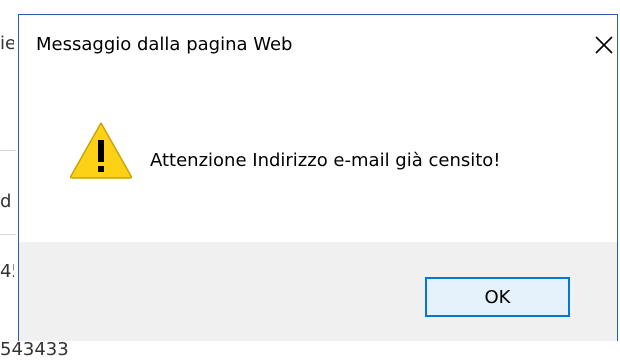  Describe the element at coordinates (7, 272) in the screenshot. I see `background-text-fragment: 45` at that location.